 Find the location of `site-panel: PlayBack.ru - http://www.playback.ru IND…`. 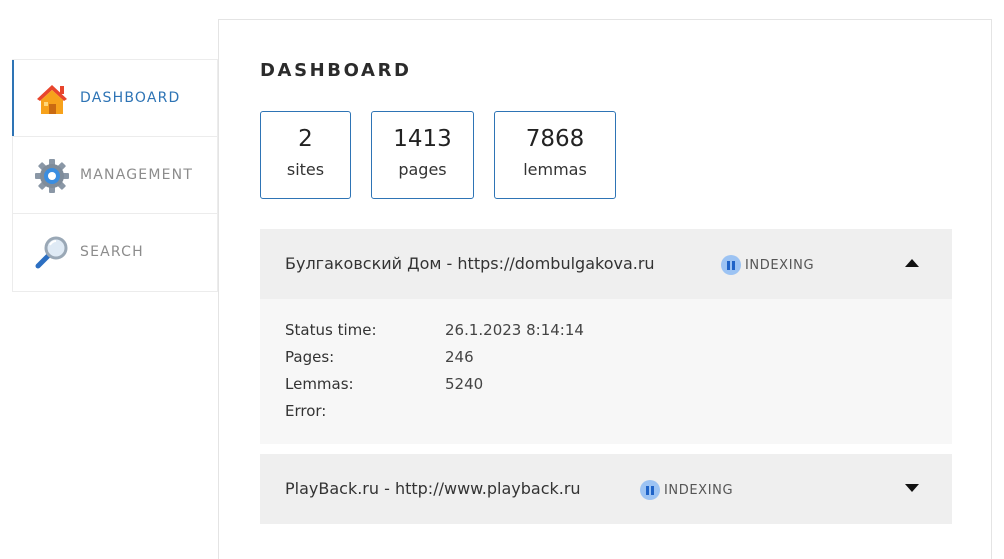

site-panel: PlayBack.ru - http://www.playback.ru IND… is located at coordinates (606, 489).